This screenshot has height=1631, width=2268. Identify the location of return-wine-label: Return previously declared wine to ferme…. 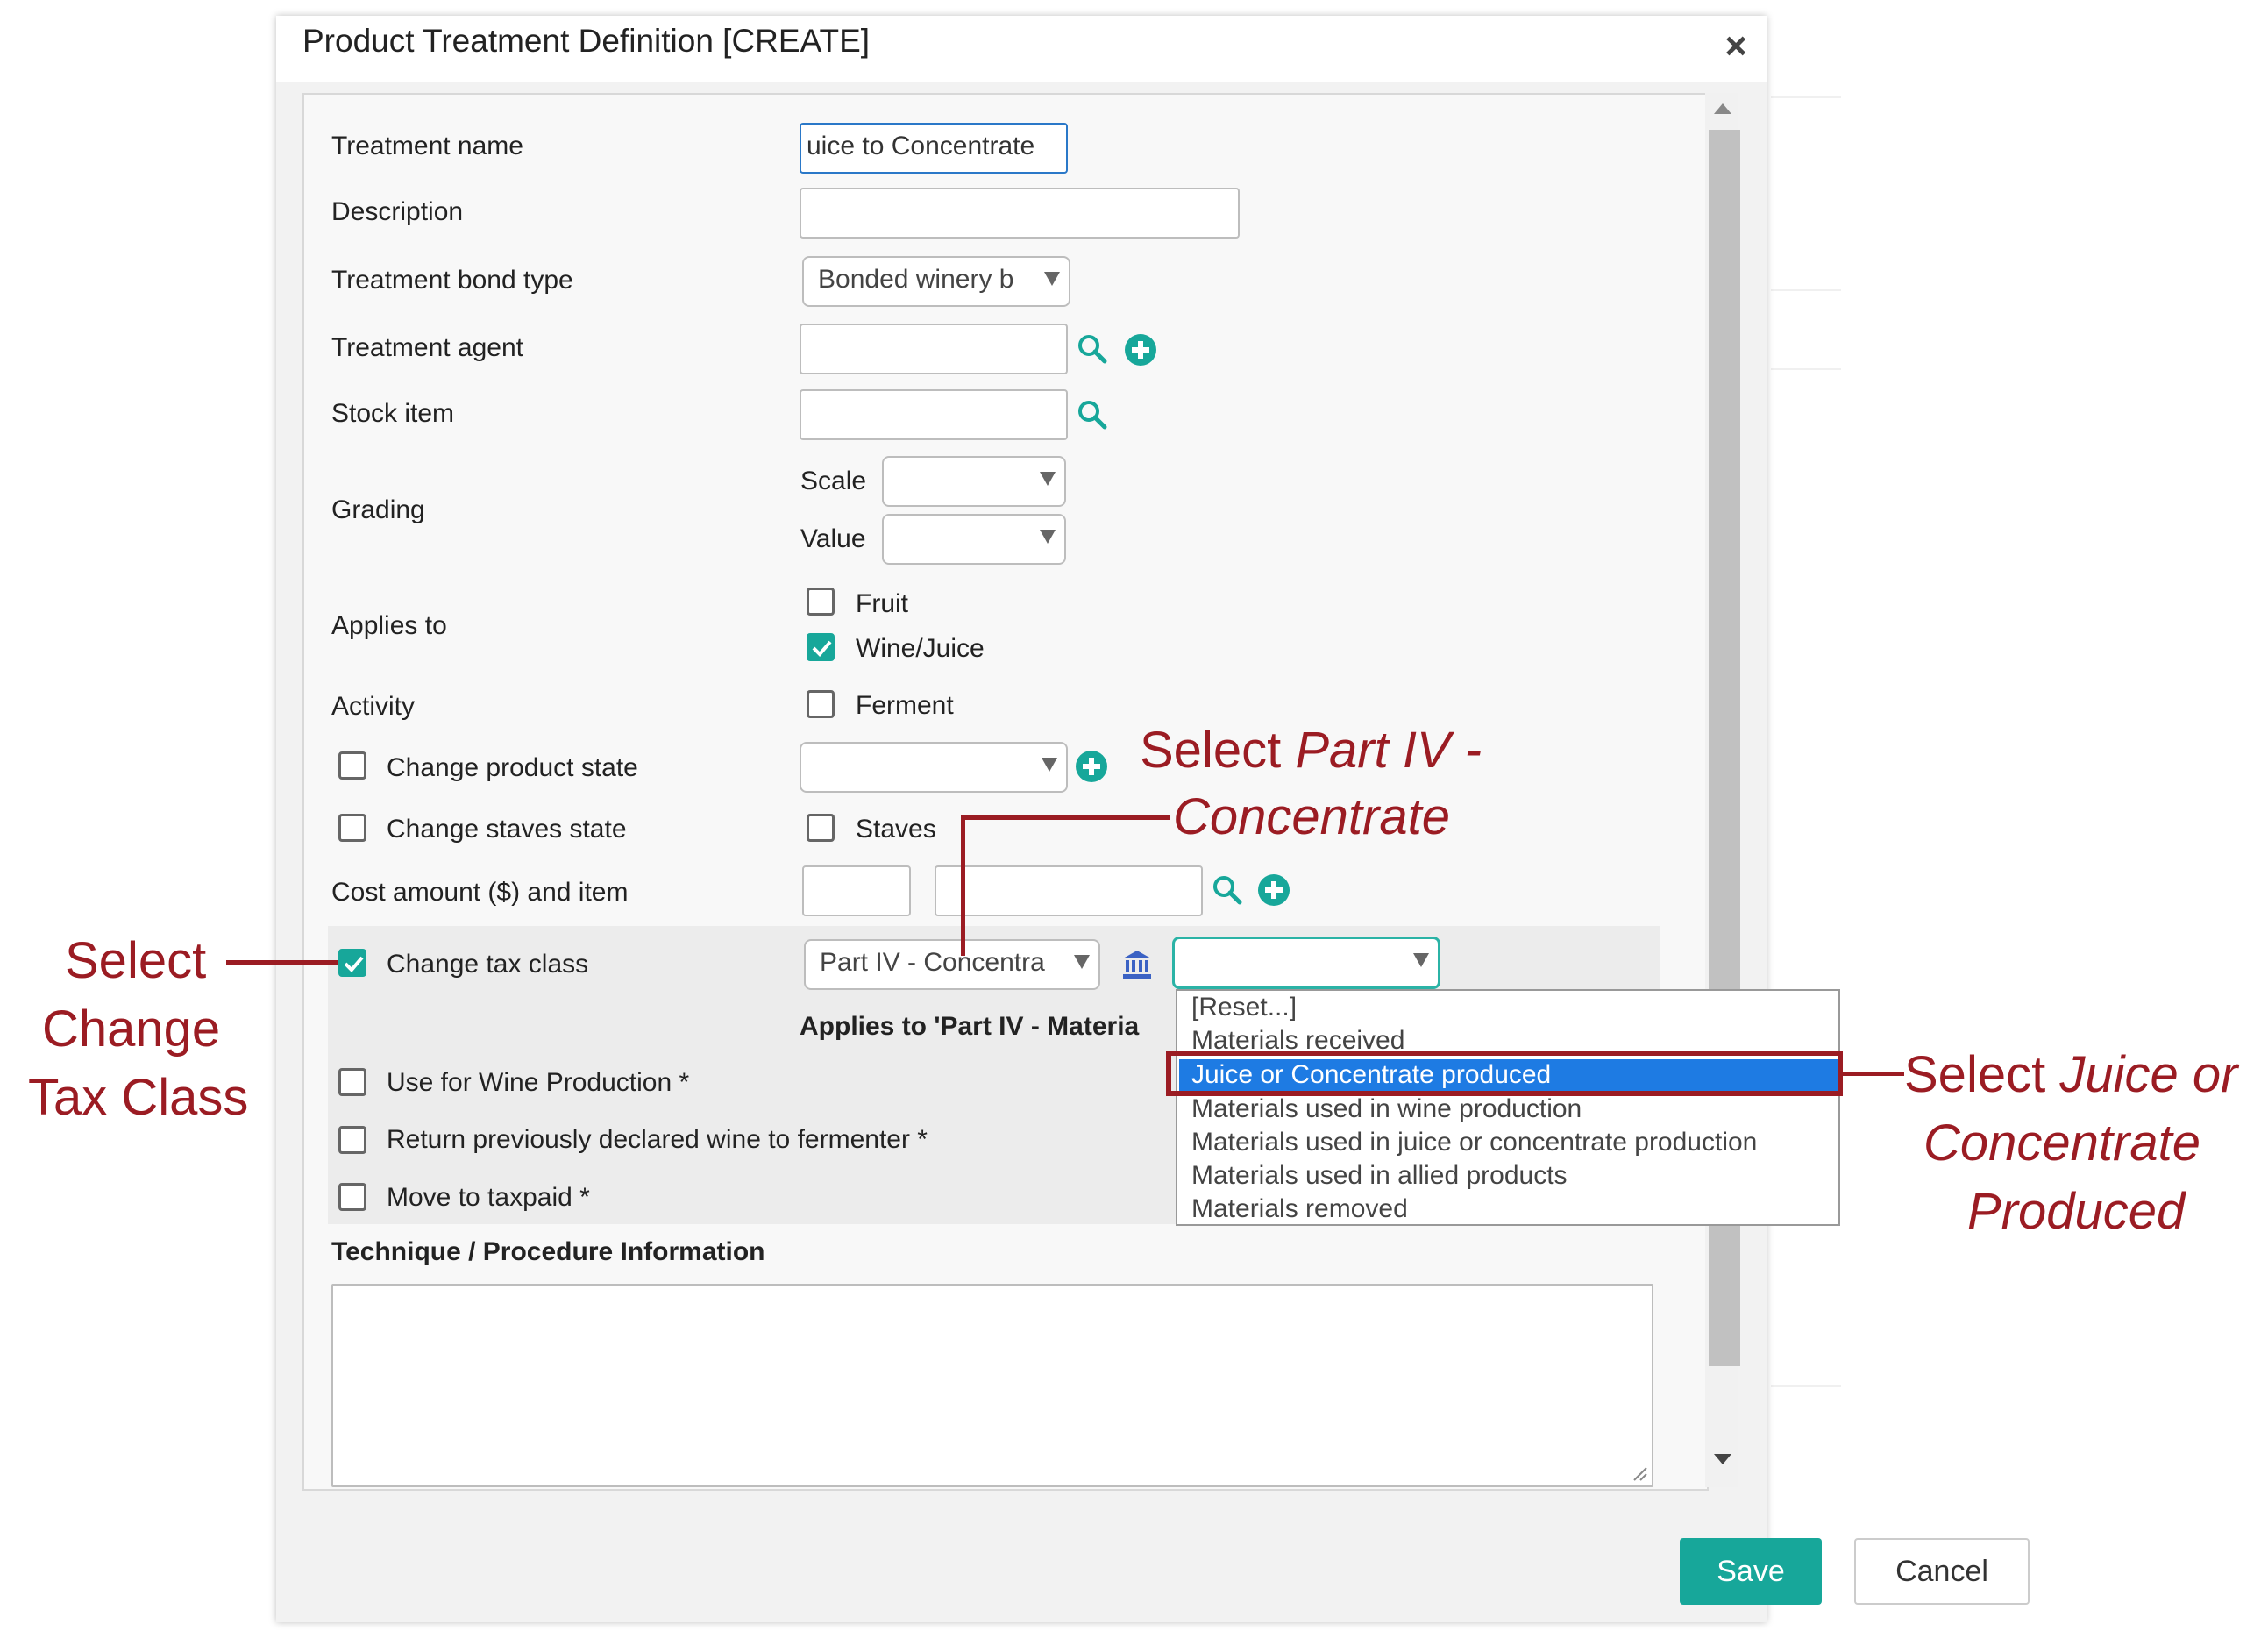
(657, 1139).